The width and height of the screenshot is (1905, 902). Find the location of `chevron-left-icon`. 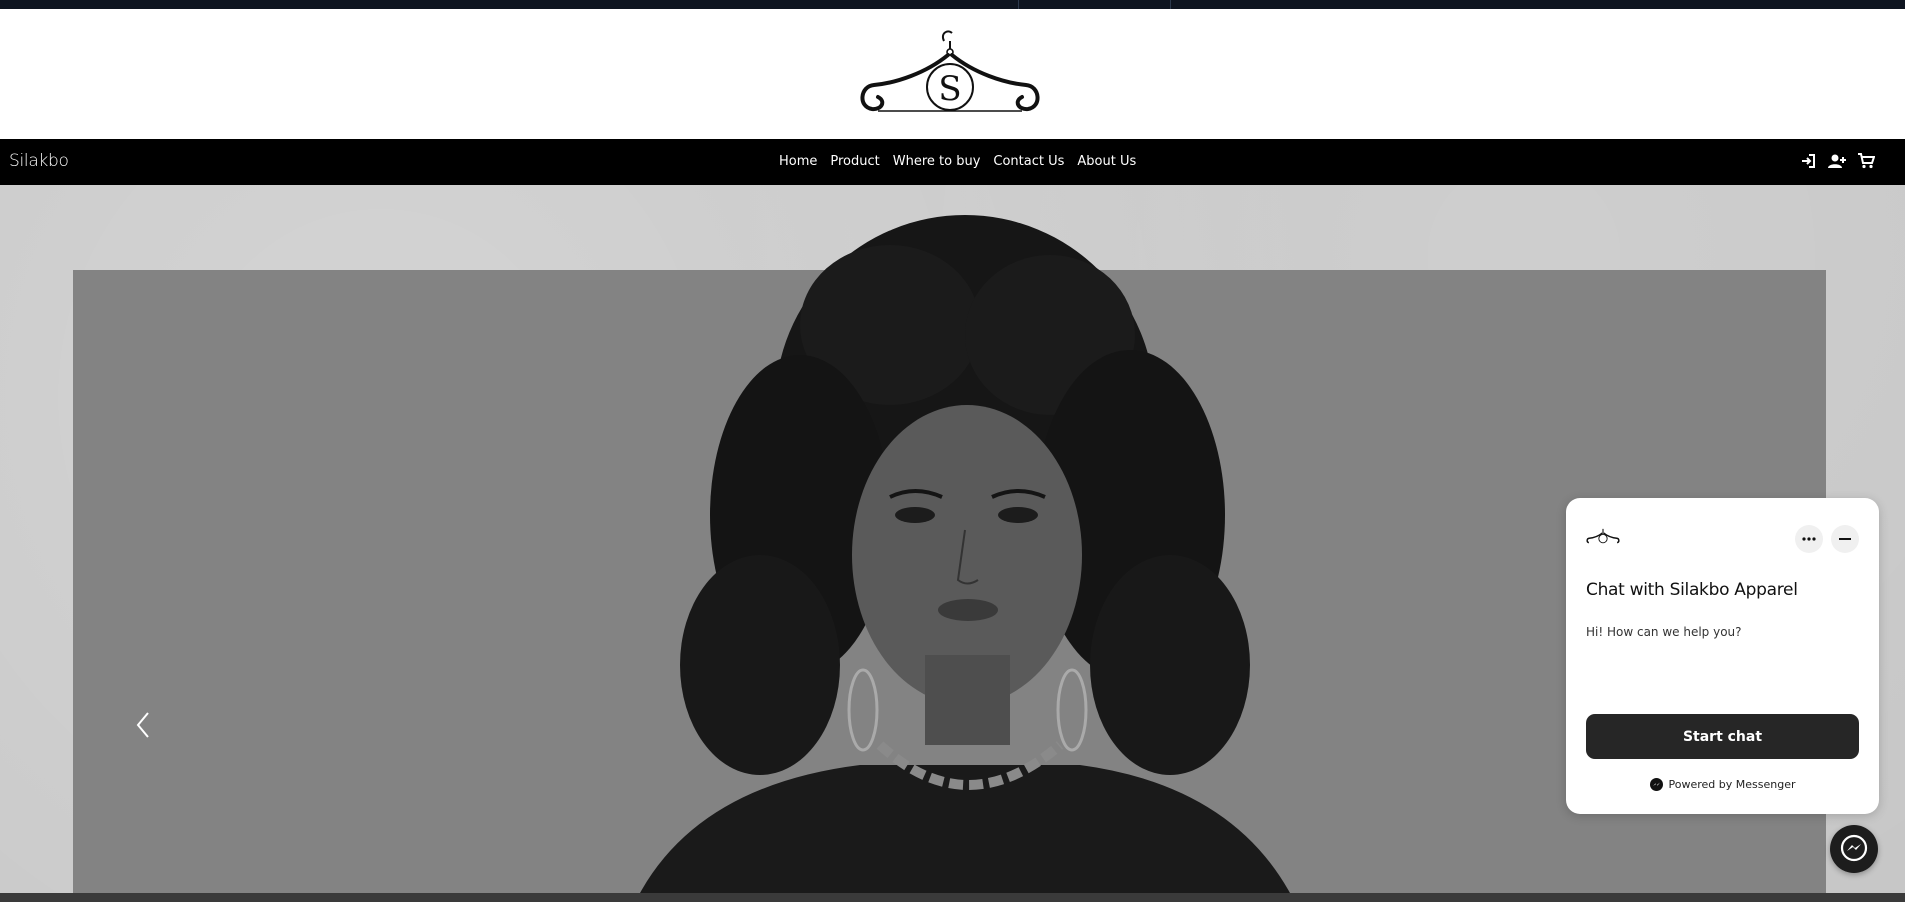

chevron-left-icon is located at coordinates (143, 725).